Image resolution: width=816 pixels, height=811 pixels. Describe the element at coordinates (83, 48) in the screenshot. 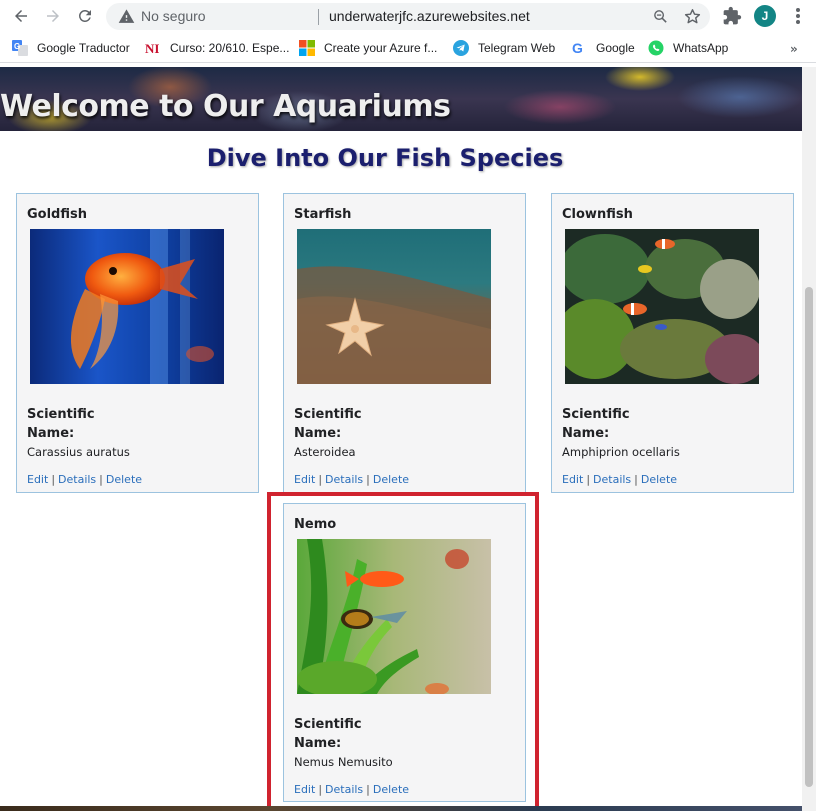

I see `bookmark-label: Google Traductor` at that location.